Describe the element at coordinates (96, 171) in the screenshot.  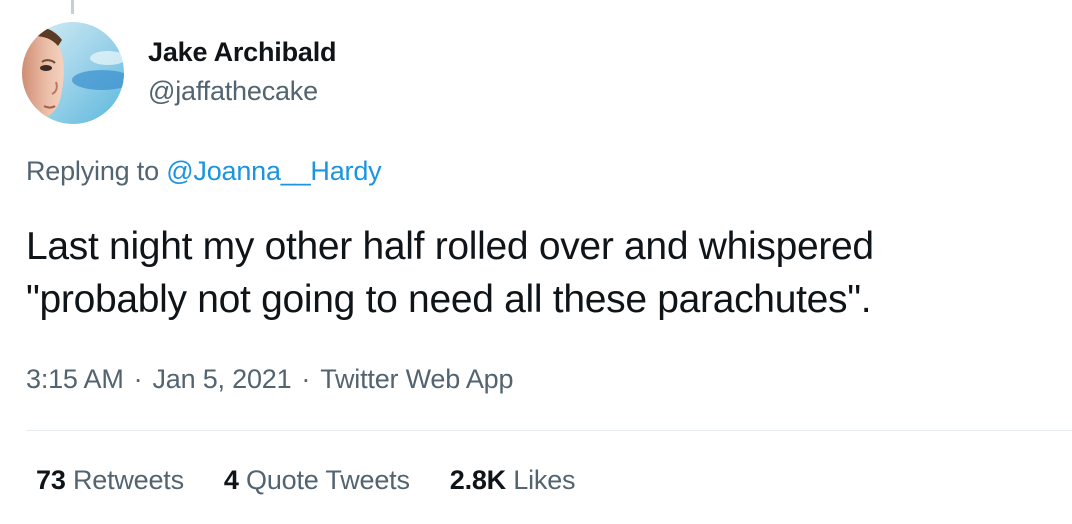
I see `reply-prefix: Replying to` at that location.